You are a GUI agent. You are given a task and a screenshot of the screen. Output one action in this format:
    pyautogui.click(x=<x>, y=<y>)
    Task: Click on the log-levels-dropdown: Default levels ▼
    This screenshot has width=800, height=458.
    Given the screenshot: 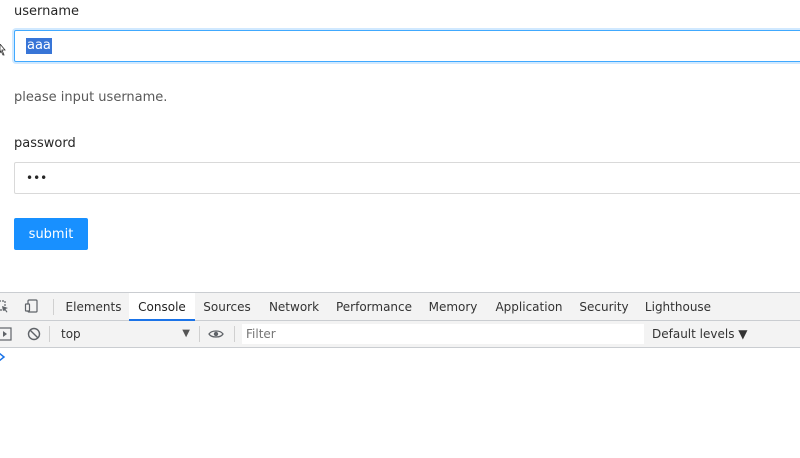 What is the action you would take?
    pyautogui.click(x=700, y=334)
    